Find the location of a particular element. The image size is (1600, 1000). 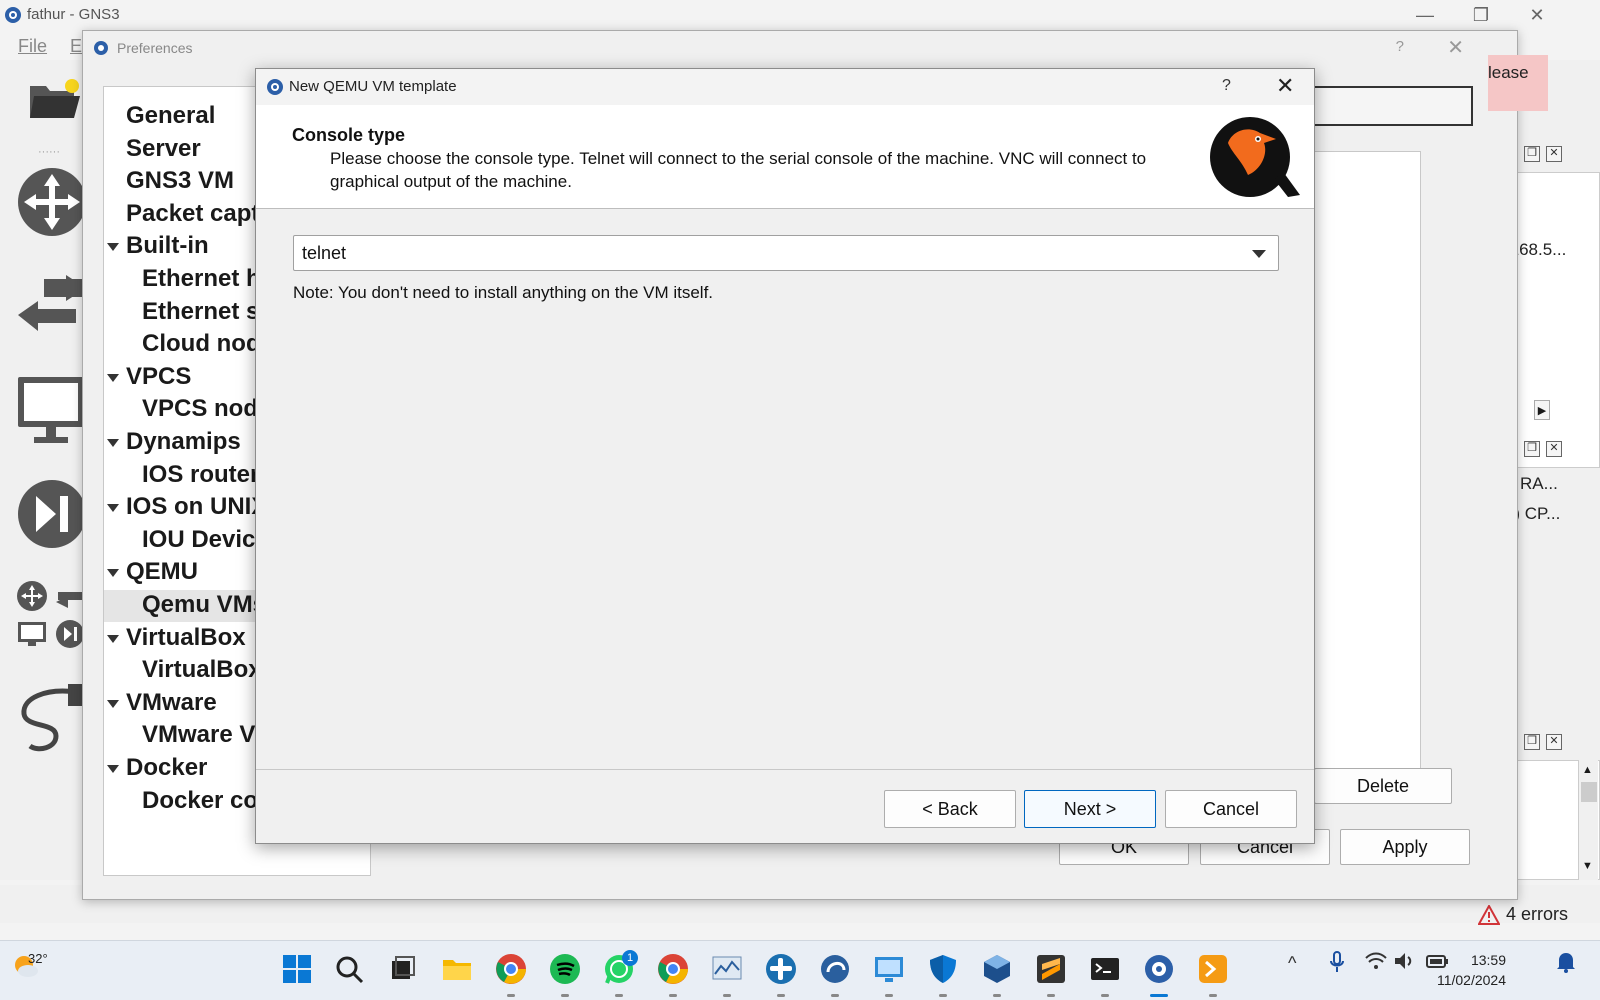

preferences-close-button: ✕ is located at coordinates (1455, 47).